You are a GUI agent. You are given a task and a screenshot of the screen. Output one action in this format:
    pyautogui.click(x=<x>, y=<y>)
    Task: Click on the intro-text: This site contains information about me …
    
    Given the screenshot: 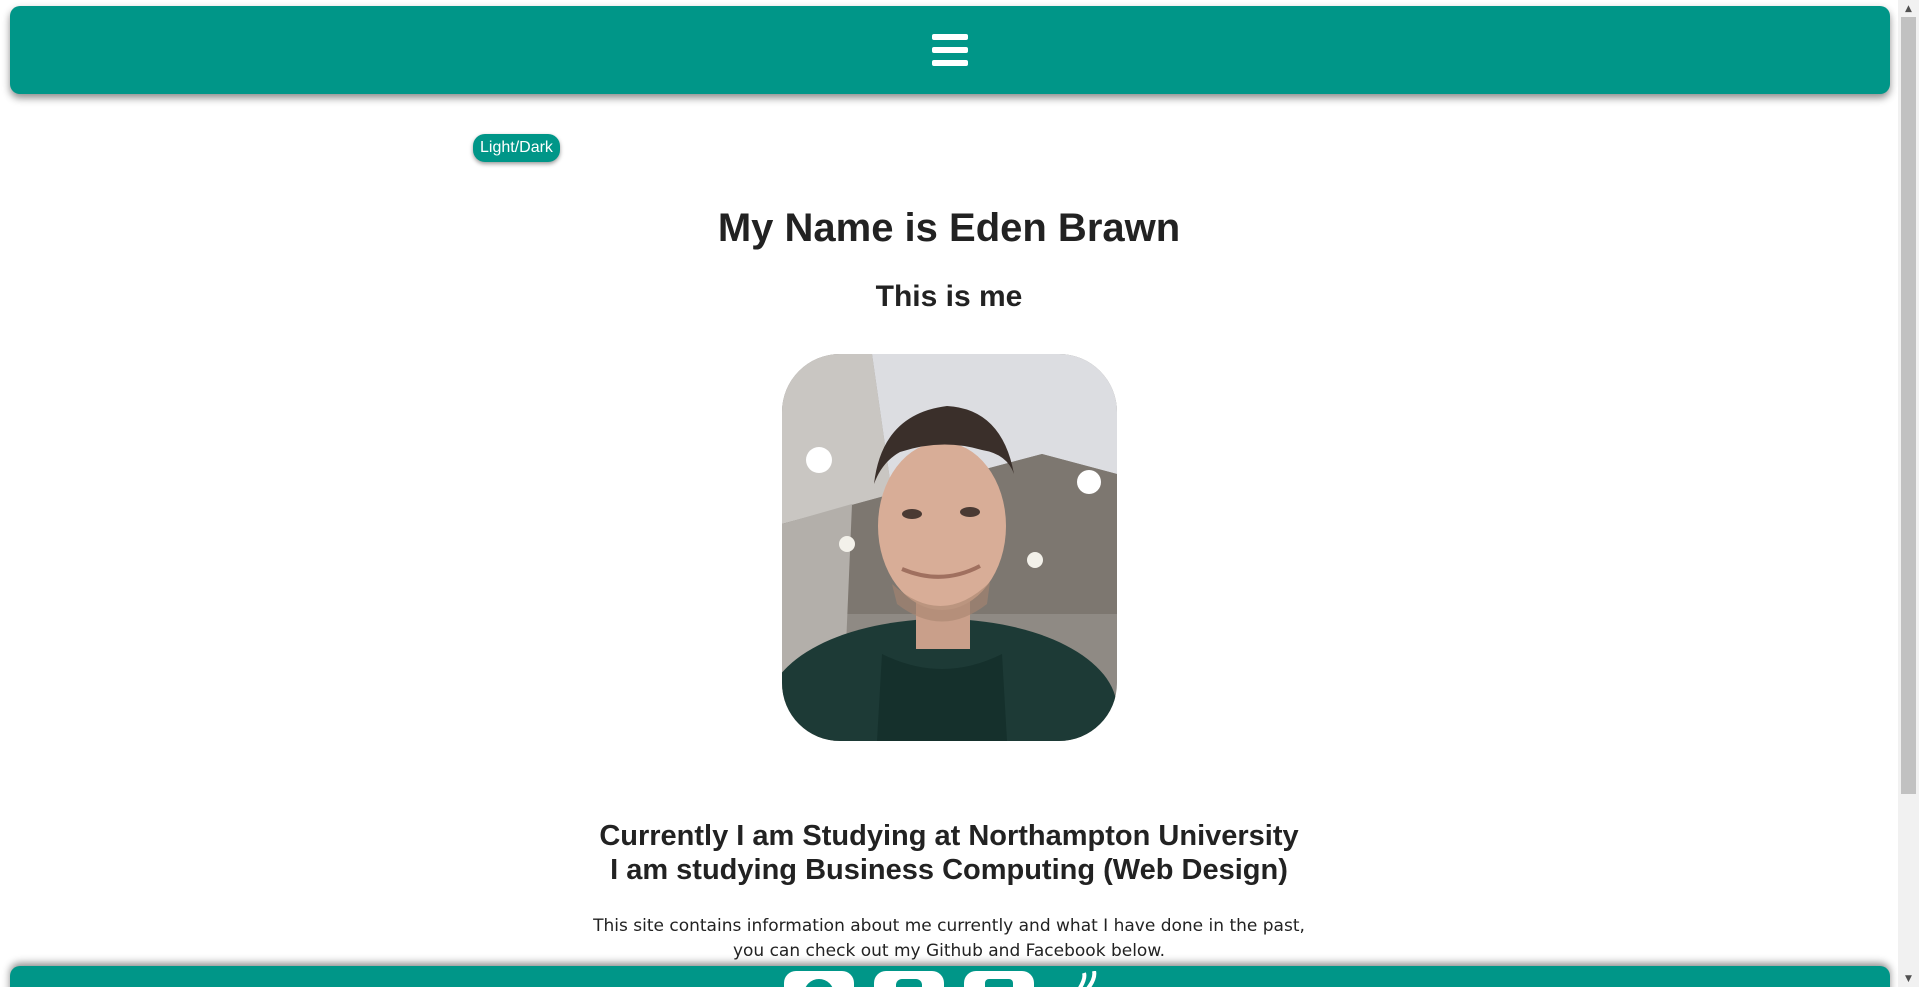 What is the action you would take?
    pyautogui.click(x=949, y=939)
    